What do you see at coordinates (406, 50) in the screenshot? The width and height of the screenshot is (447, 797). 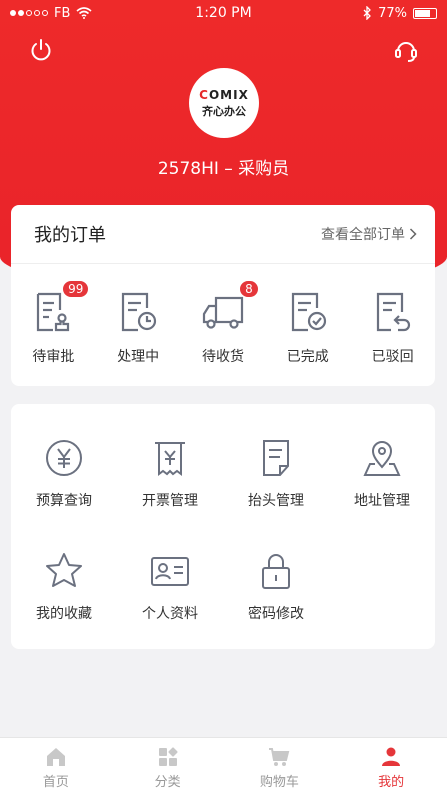 I see `customer-service-icon` at bounding box center [406, 50].